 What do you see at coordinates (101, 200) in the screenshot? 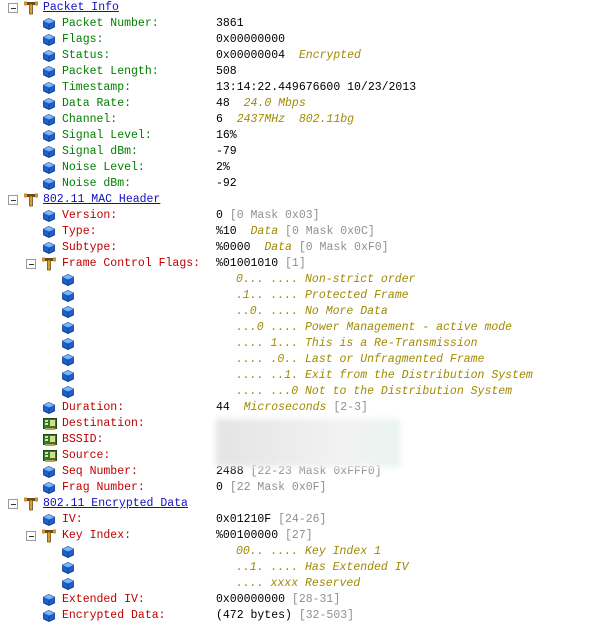
I see `section-title: 802.11 MAC Header` at bounding box center [101, 200].